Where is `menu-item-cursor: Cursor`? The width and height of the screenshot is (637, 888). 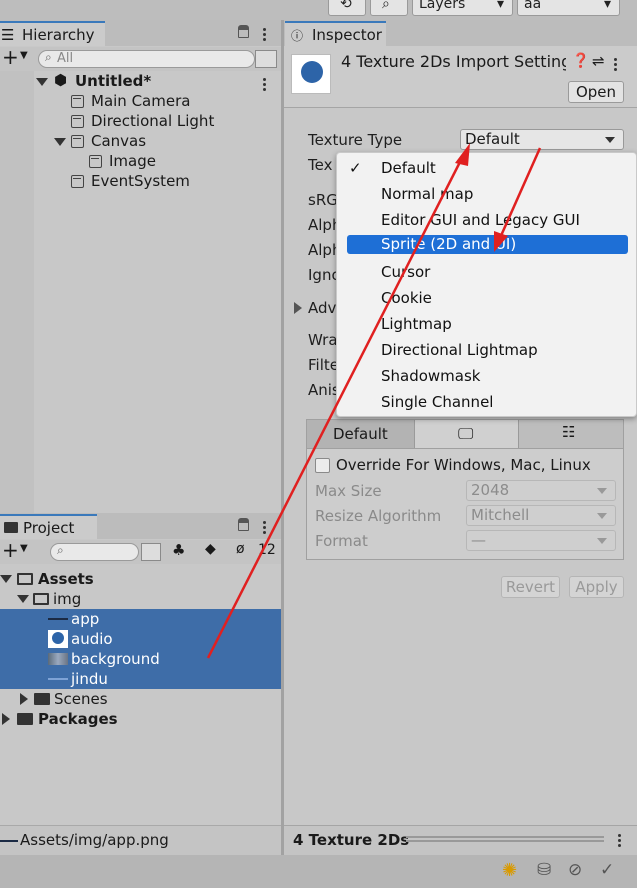
menu-item-cursor: Cursor is located at coordinates (487, 272).